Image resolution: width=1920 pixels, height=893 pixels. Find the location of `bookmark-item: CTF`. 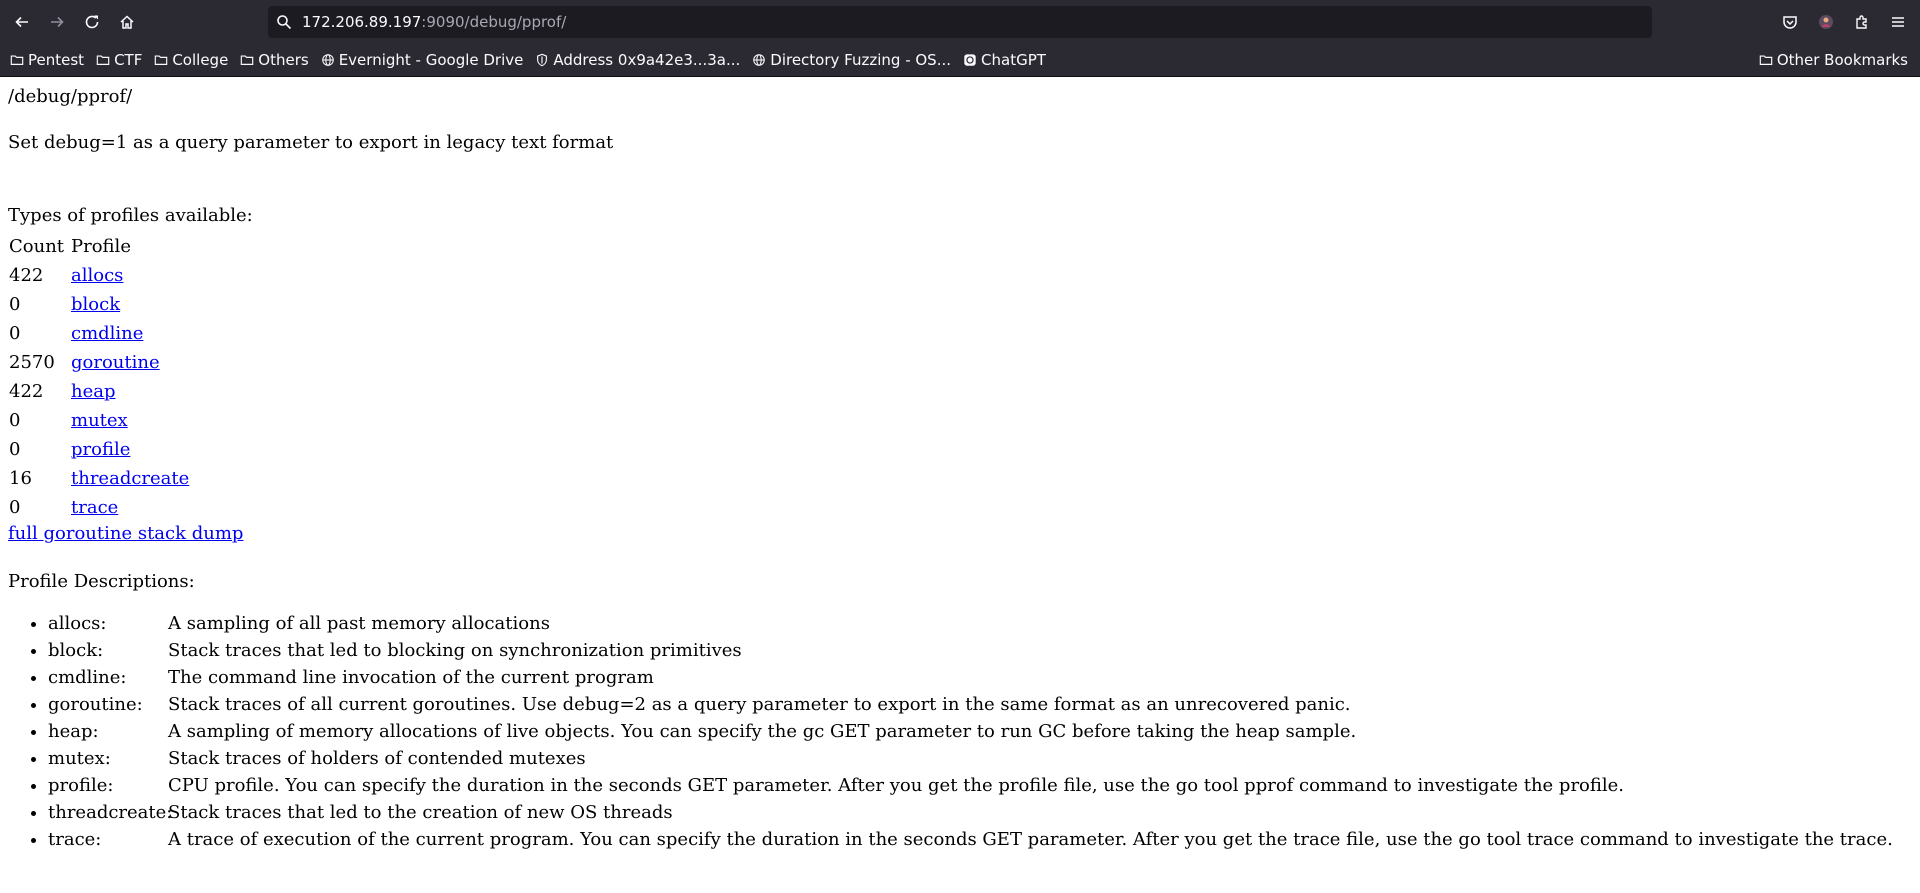

bookmark-item: CTF is located at coordinates (119, 60).